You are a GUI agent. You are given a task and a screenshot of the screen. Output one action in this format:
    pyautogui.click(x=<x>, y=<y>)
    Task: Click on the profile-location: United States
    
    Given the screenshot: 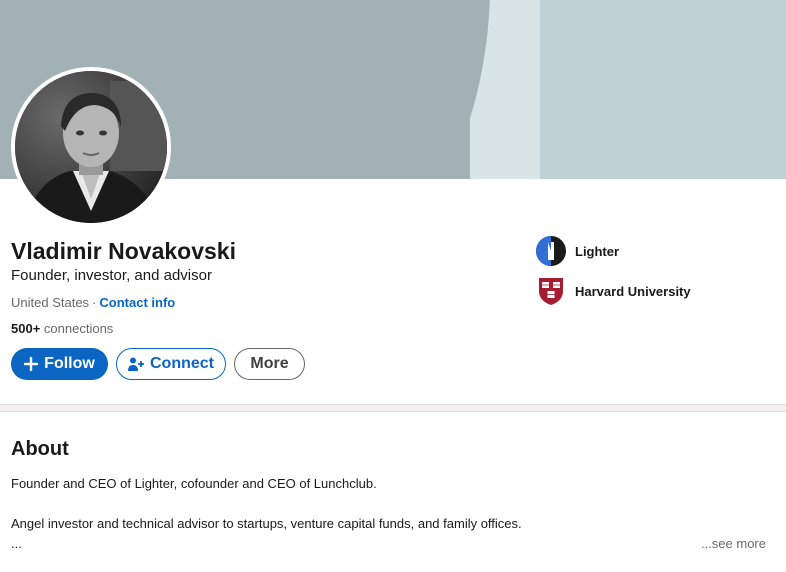 What is the action you would take?
    pyautogui.click(x=50, y=302)
    